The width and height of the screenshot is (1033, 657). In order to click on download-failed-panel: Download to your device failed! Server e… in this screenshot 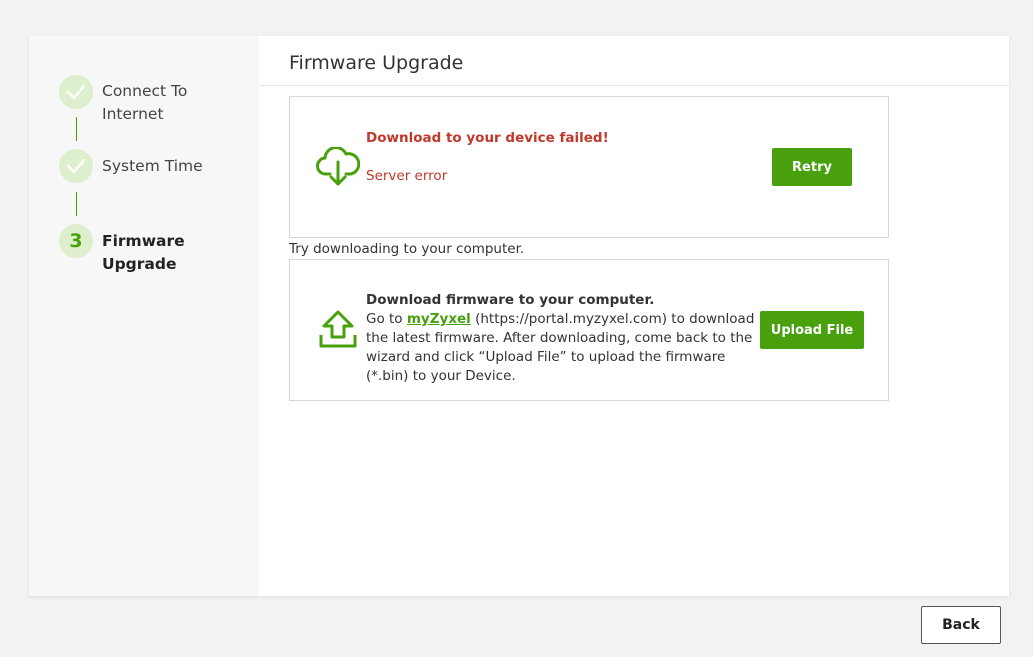, I will do `click(589, 167)`.